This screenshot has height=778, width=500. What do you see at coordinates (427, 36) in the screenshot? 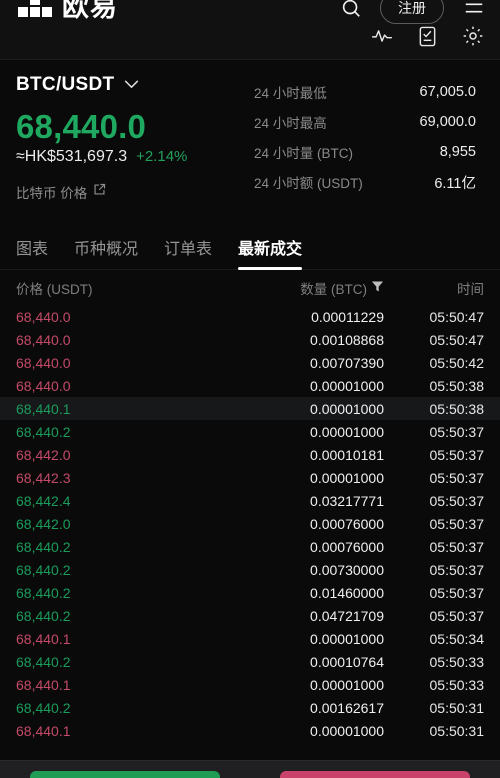
I see `order-list-icon` at bounding box center [427, 36].